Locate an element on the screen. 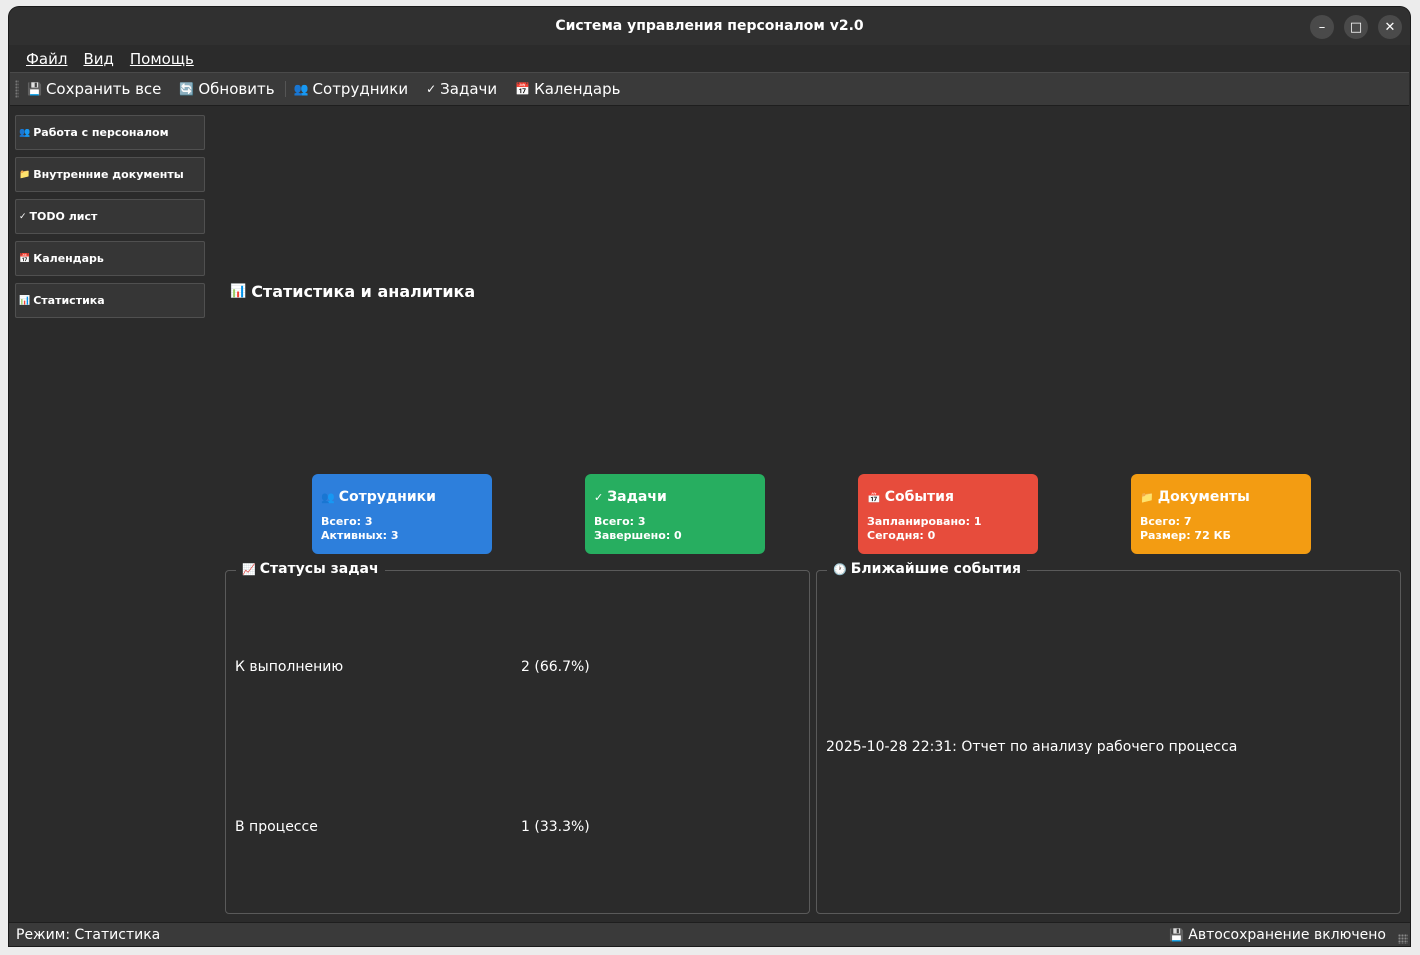 The width and height of the screenshot is (1420, 955). mode-status: Режим: Статистика is located at coordinates (88, 934).